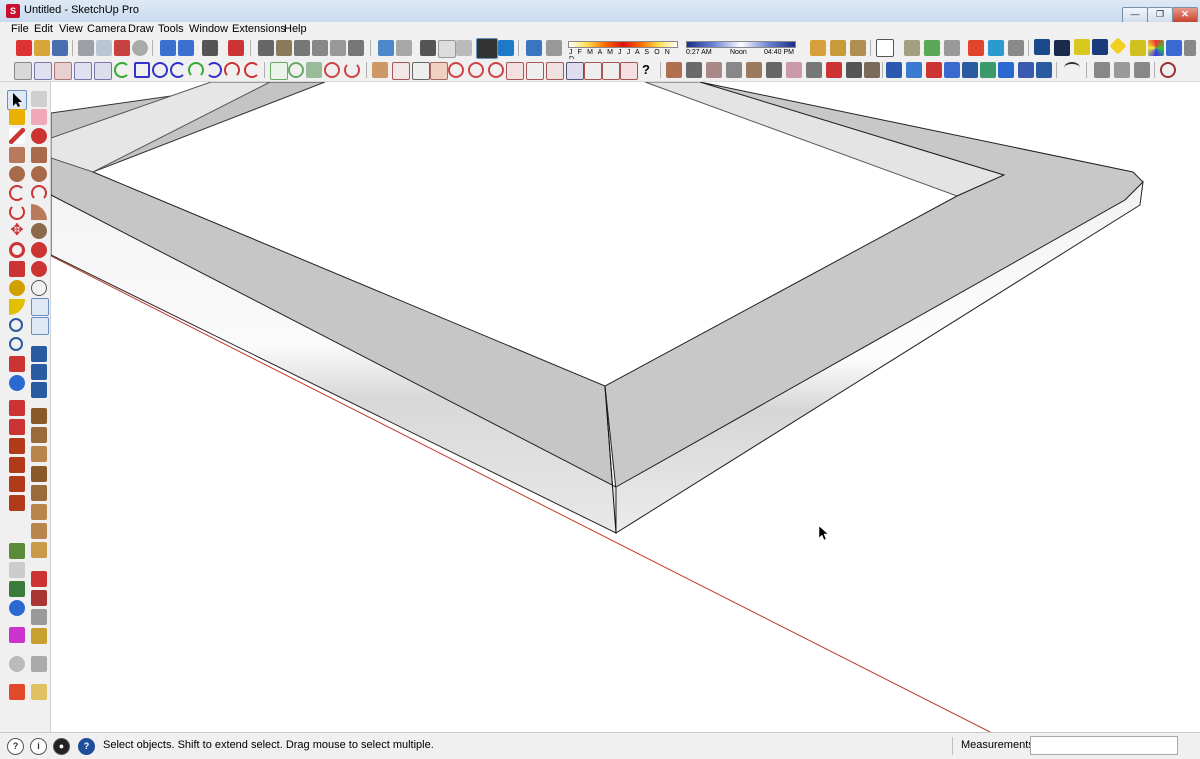  What do you see at coordinates (1104, 745) in the screenshot?
I see `measurements-input` at bounding box center [1104, 745].